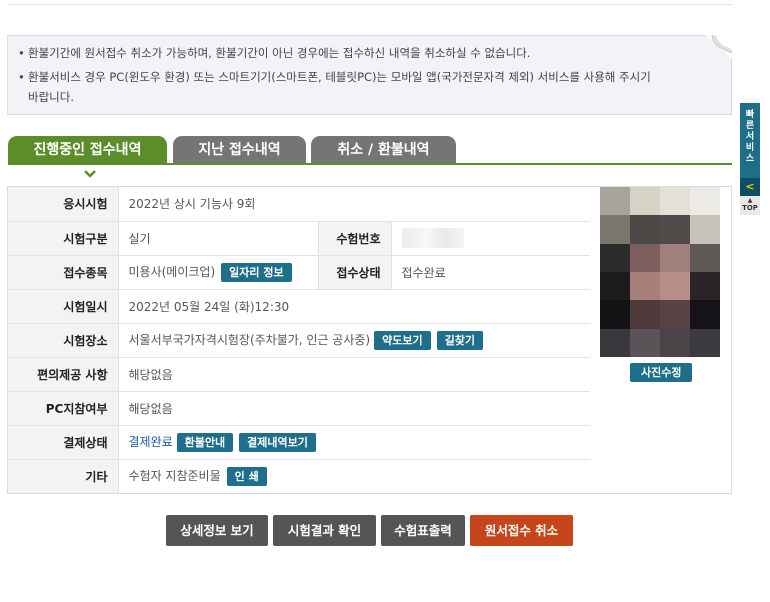 The width and height of the screenshot is (770, 602). Describe the element at coordinates (63, 272) in the screenshot. I see `category-label: 접수종목` at that location.